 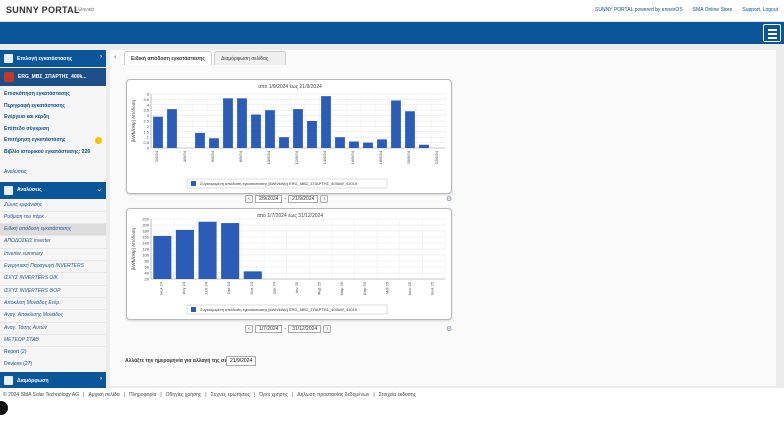 What do you see at coordinates (408, 157) in the screenshot?
I see `x-tick-label: 20/9/24` at bounding box center [408, 157].